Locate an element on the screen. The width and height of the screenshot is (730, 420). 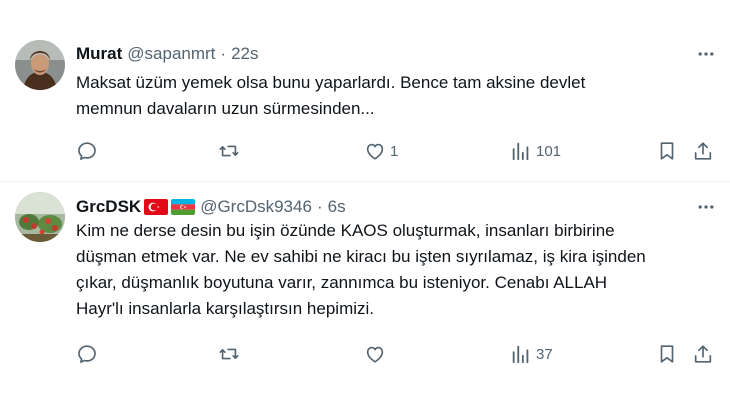
turkey-flag-icon is located at coordinates (156, 207).